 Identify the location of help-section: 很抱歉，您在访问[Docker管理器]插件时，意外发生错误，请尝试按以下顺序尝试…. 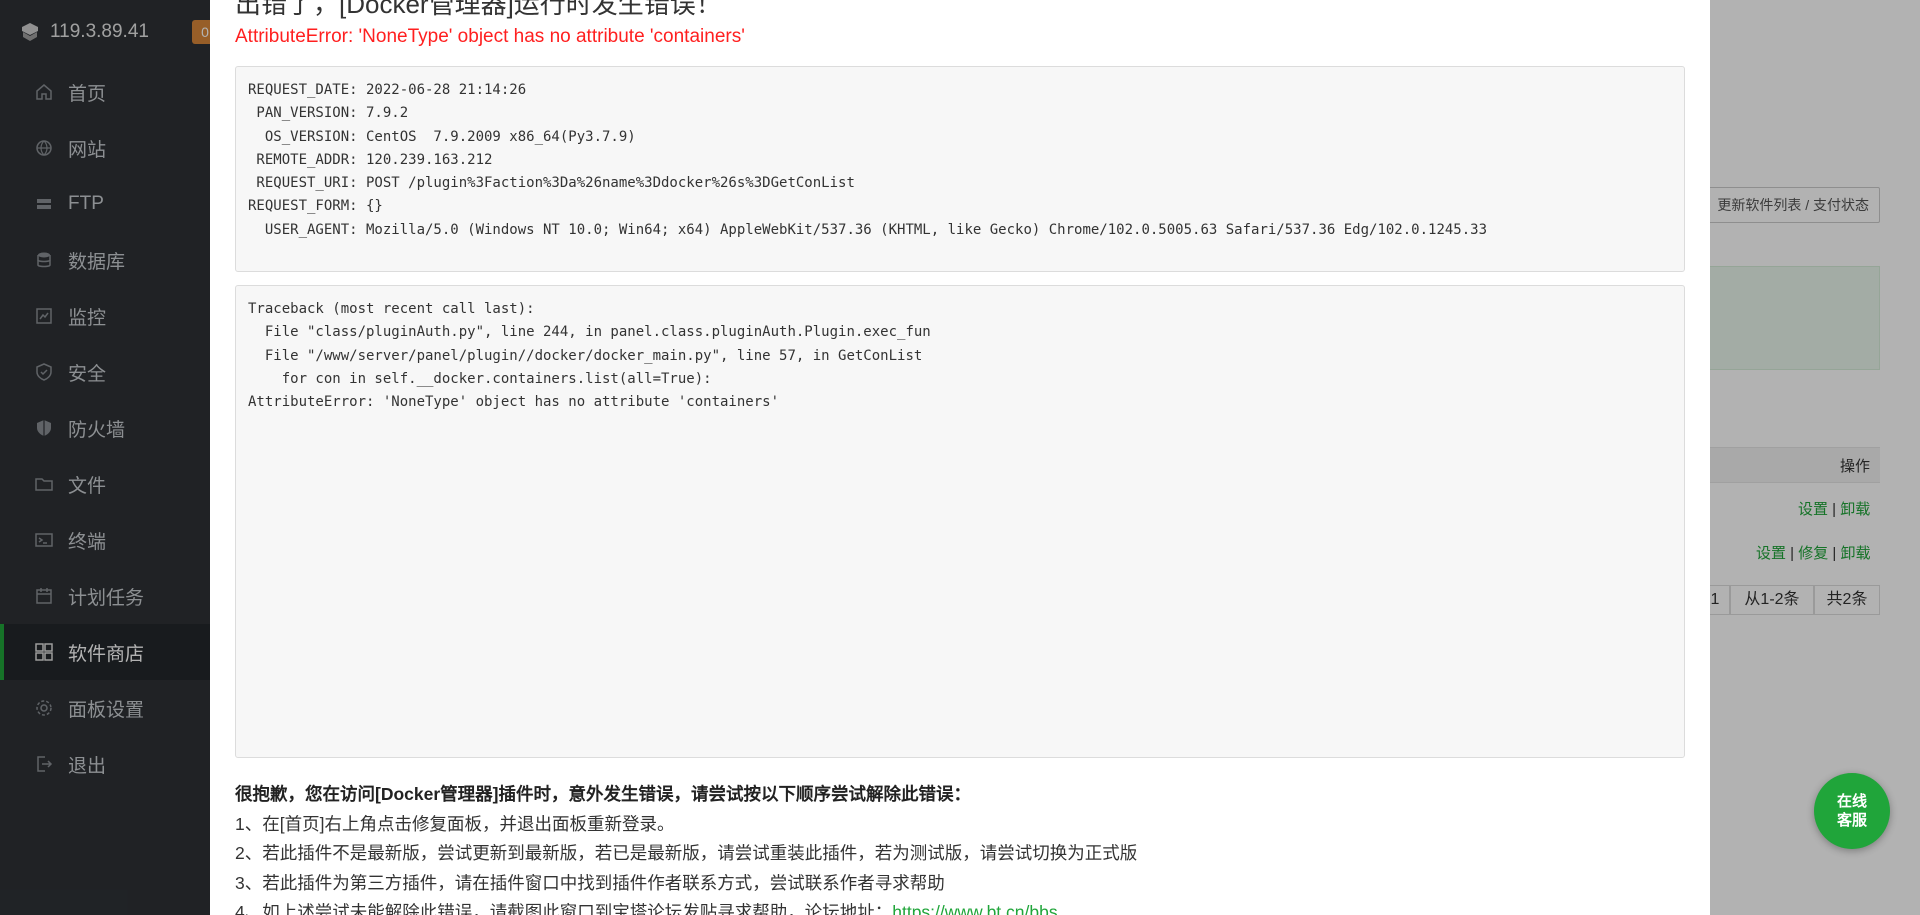
(686, 847).